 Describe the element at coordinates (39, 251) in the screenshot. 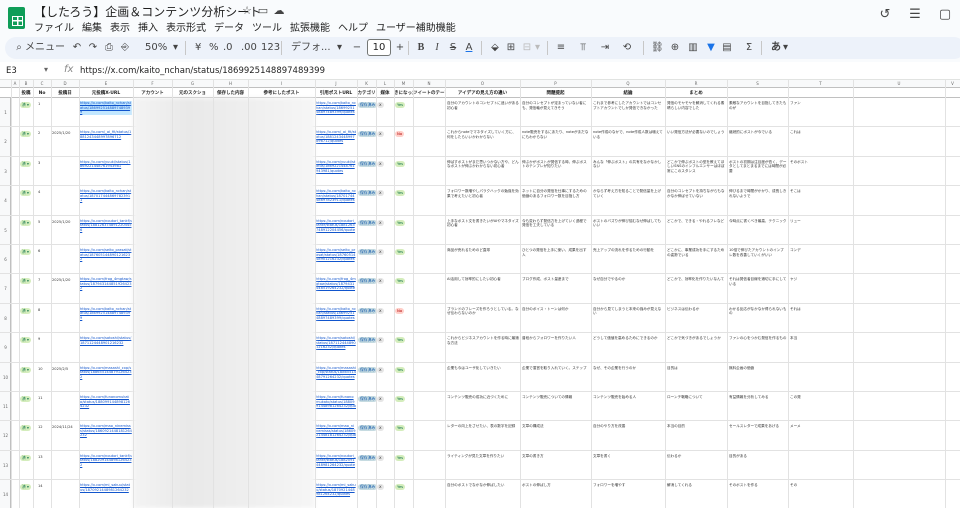

I see `number-cell: 6` at that location.